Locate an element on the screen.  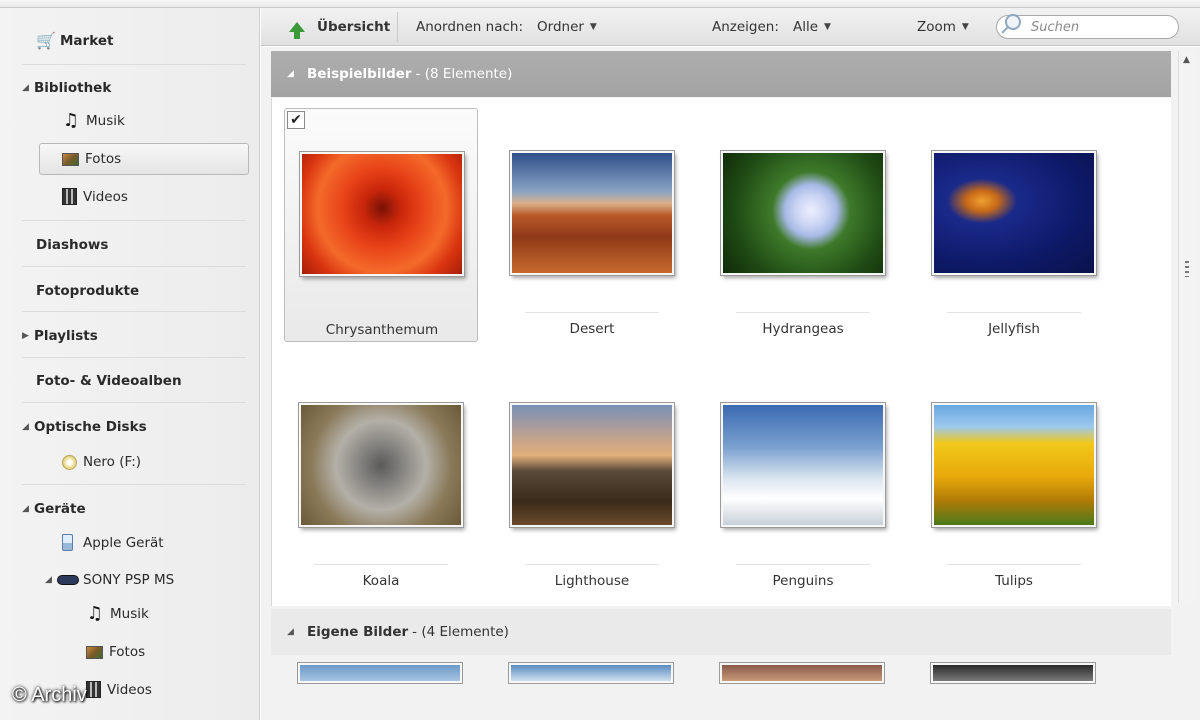
sidebar-item-nero: Nero (F:) is located at coordinates (101, 462).